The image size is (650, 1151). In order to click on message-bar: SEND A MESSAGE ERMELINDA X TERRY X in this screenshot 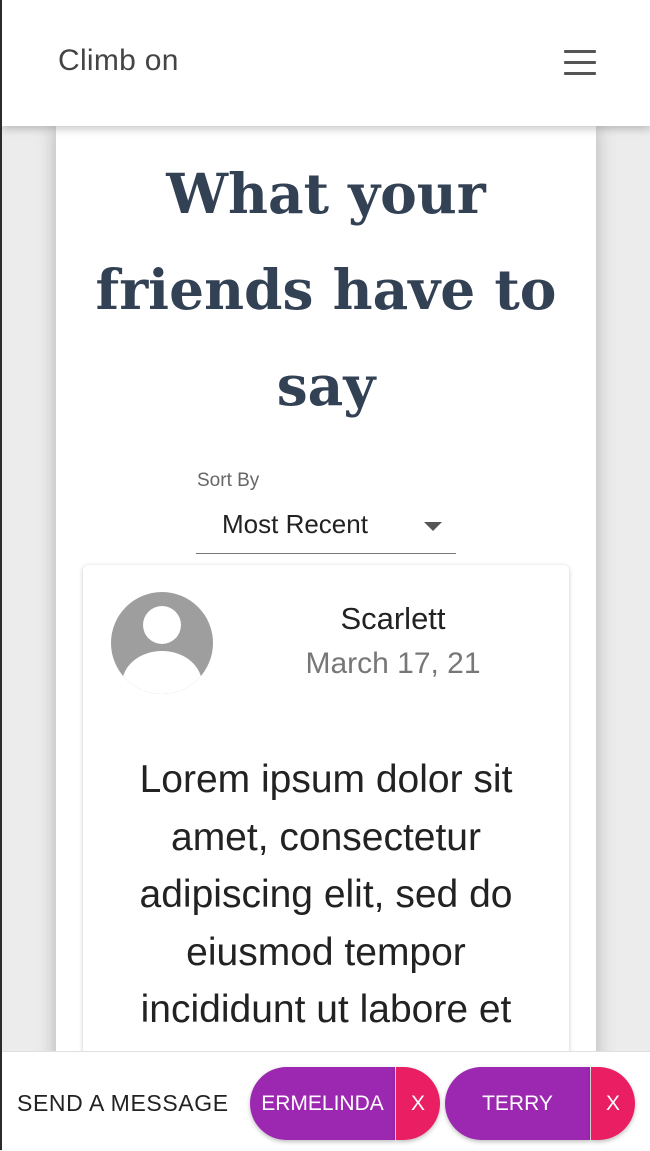, I will do `click(326, 1101)`.